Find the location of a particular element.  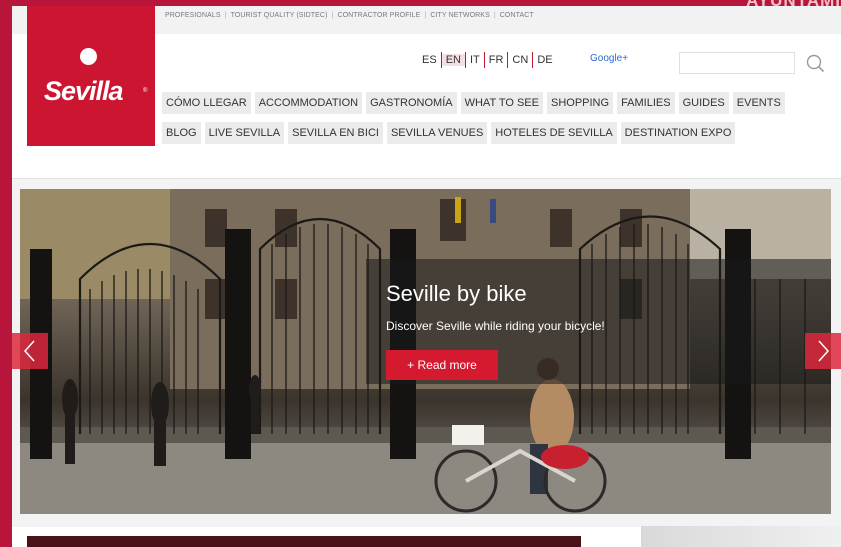

read-more-button: + Read more is located at coordinates (442, 365).